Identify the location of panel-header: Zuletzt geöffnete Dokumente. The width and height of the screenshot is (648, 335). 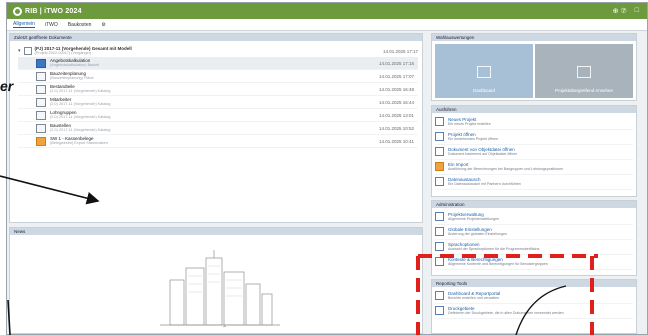
(216, 37).